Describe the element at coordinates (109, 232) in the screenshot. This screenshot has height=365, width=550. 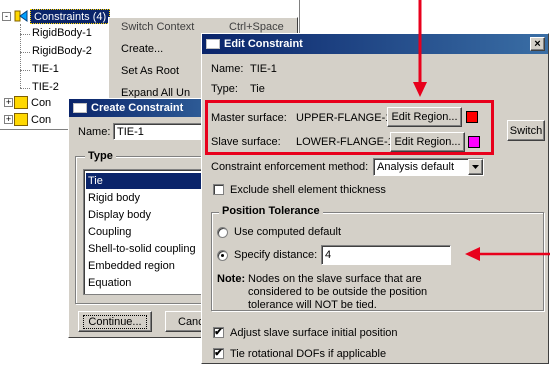
I see `type-list-item: Coupling` at that location.